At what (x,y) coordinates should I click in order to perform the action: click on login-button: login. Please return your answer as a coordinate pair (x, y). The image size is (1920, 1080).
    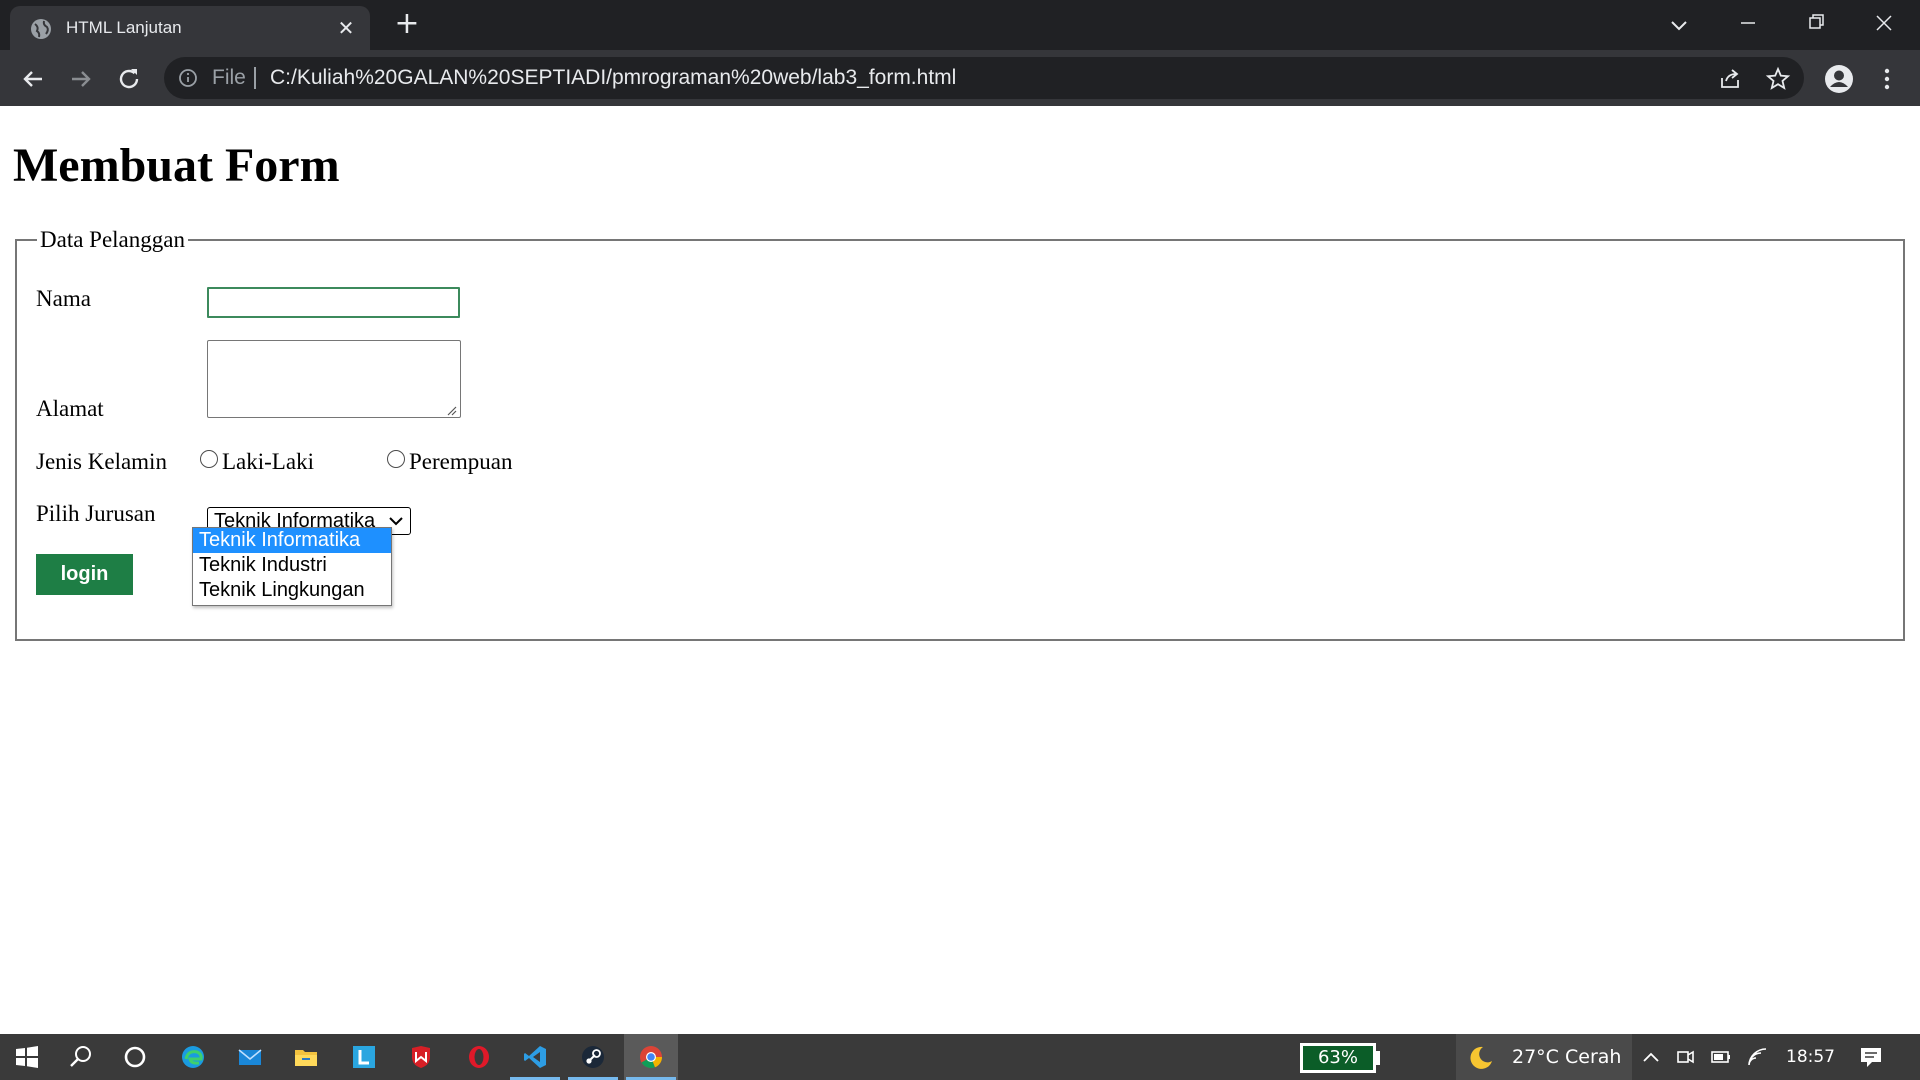
    Looking at the image, I should click on (84, 574).